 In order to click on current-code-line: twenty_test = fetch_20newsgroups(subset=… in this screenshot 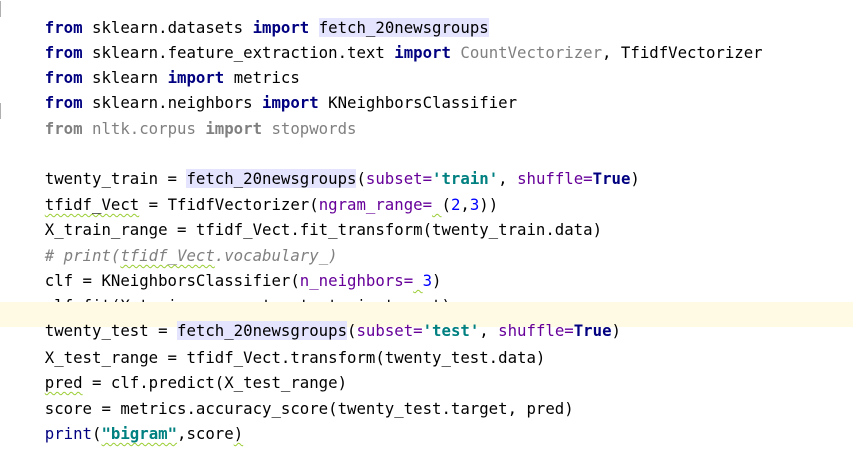, I will do `click(426, 321)`.